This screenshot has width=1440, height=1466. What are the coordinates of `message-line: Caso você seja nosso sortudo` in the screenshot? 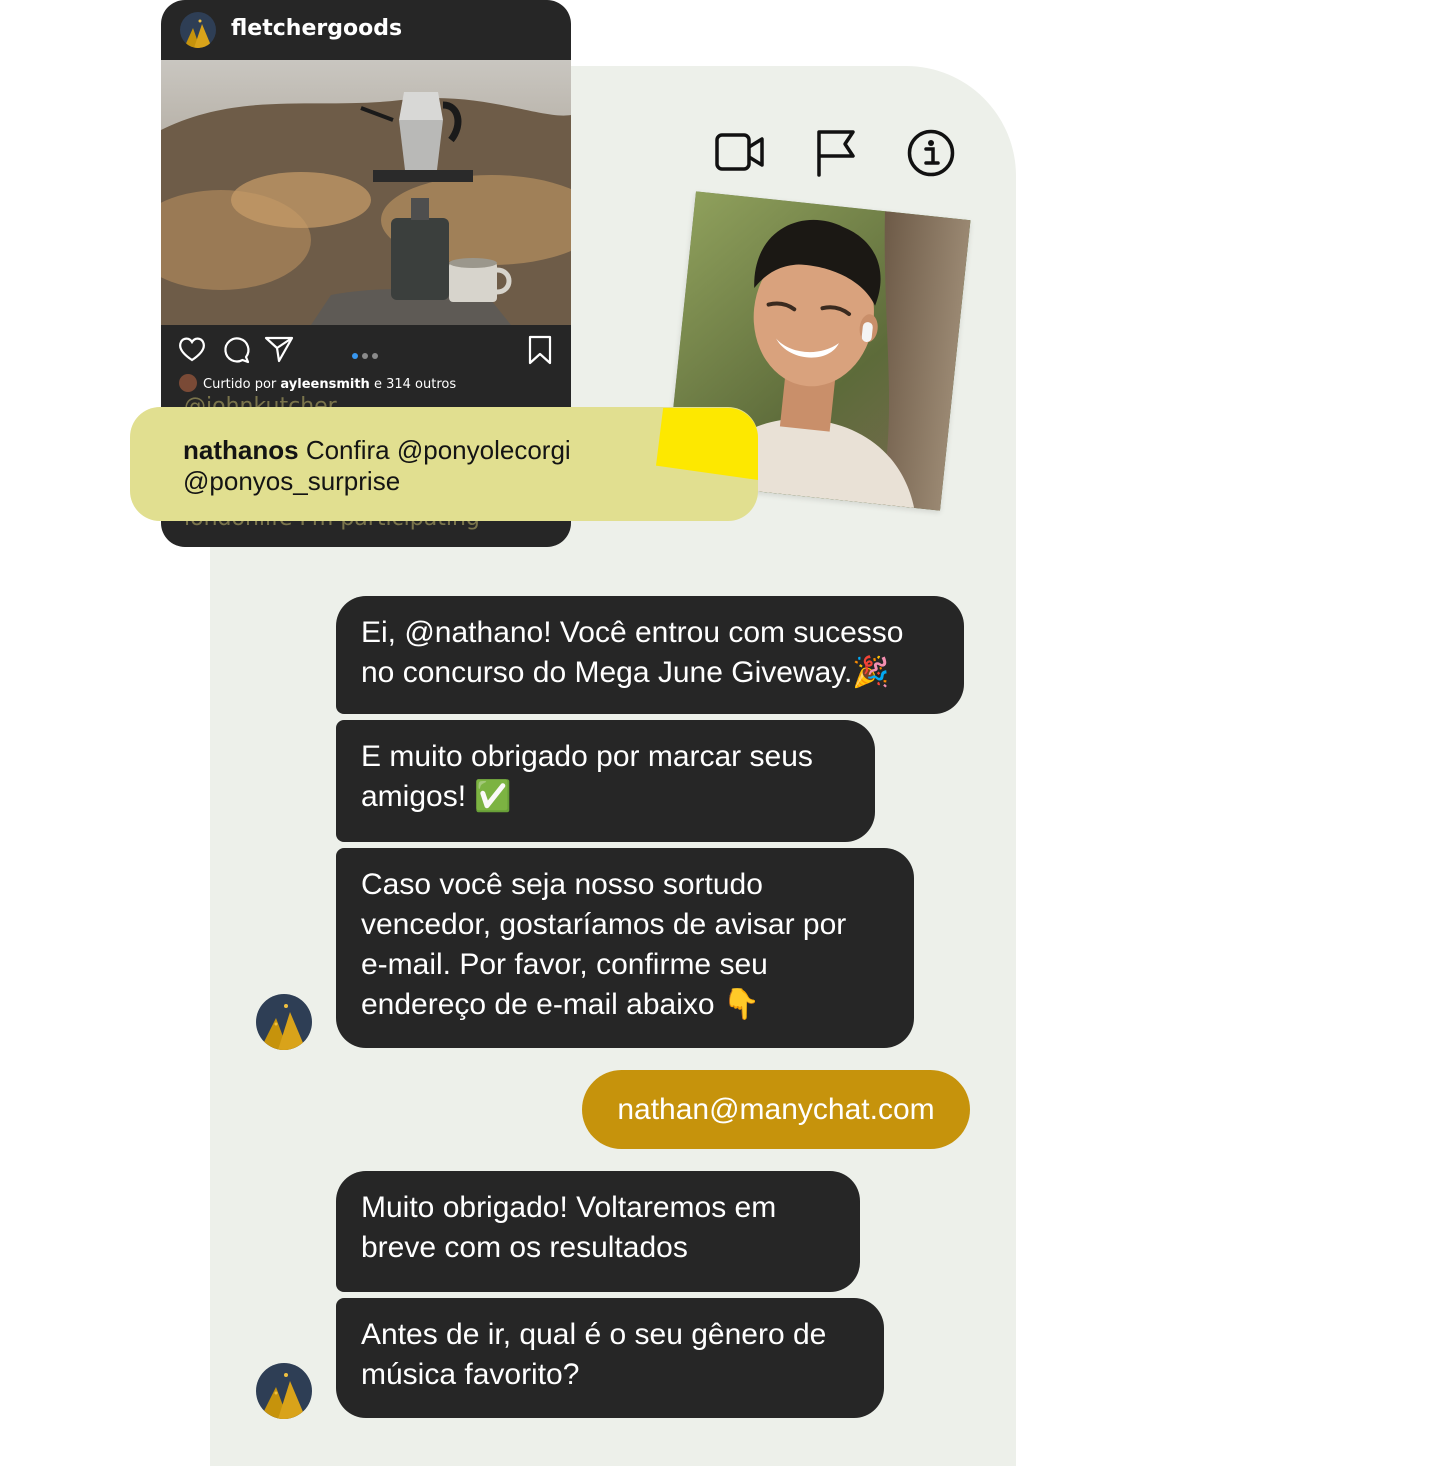 It's located at (562, 884).